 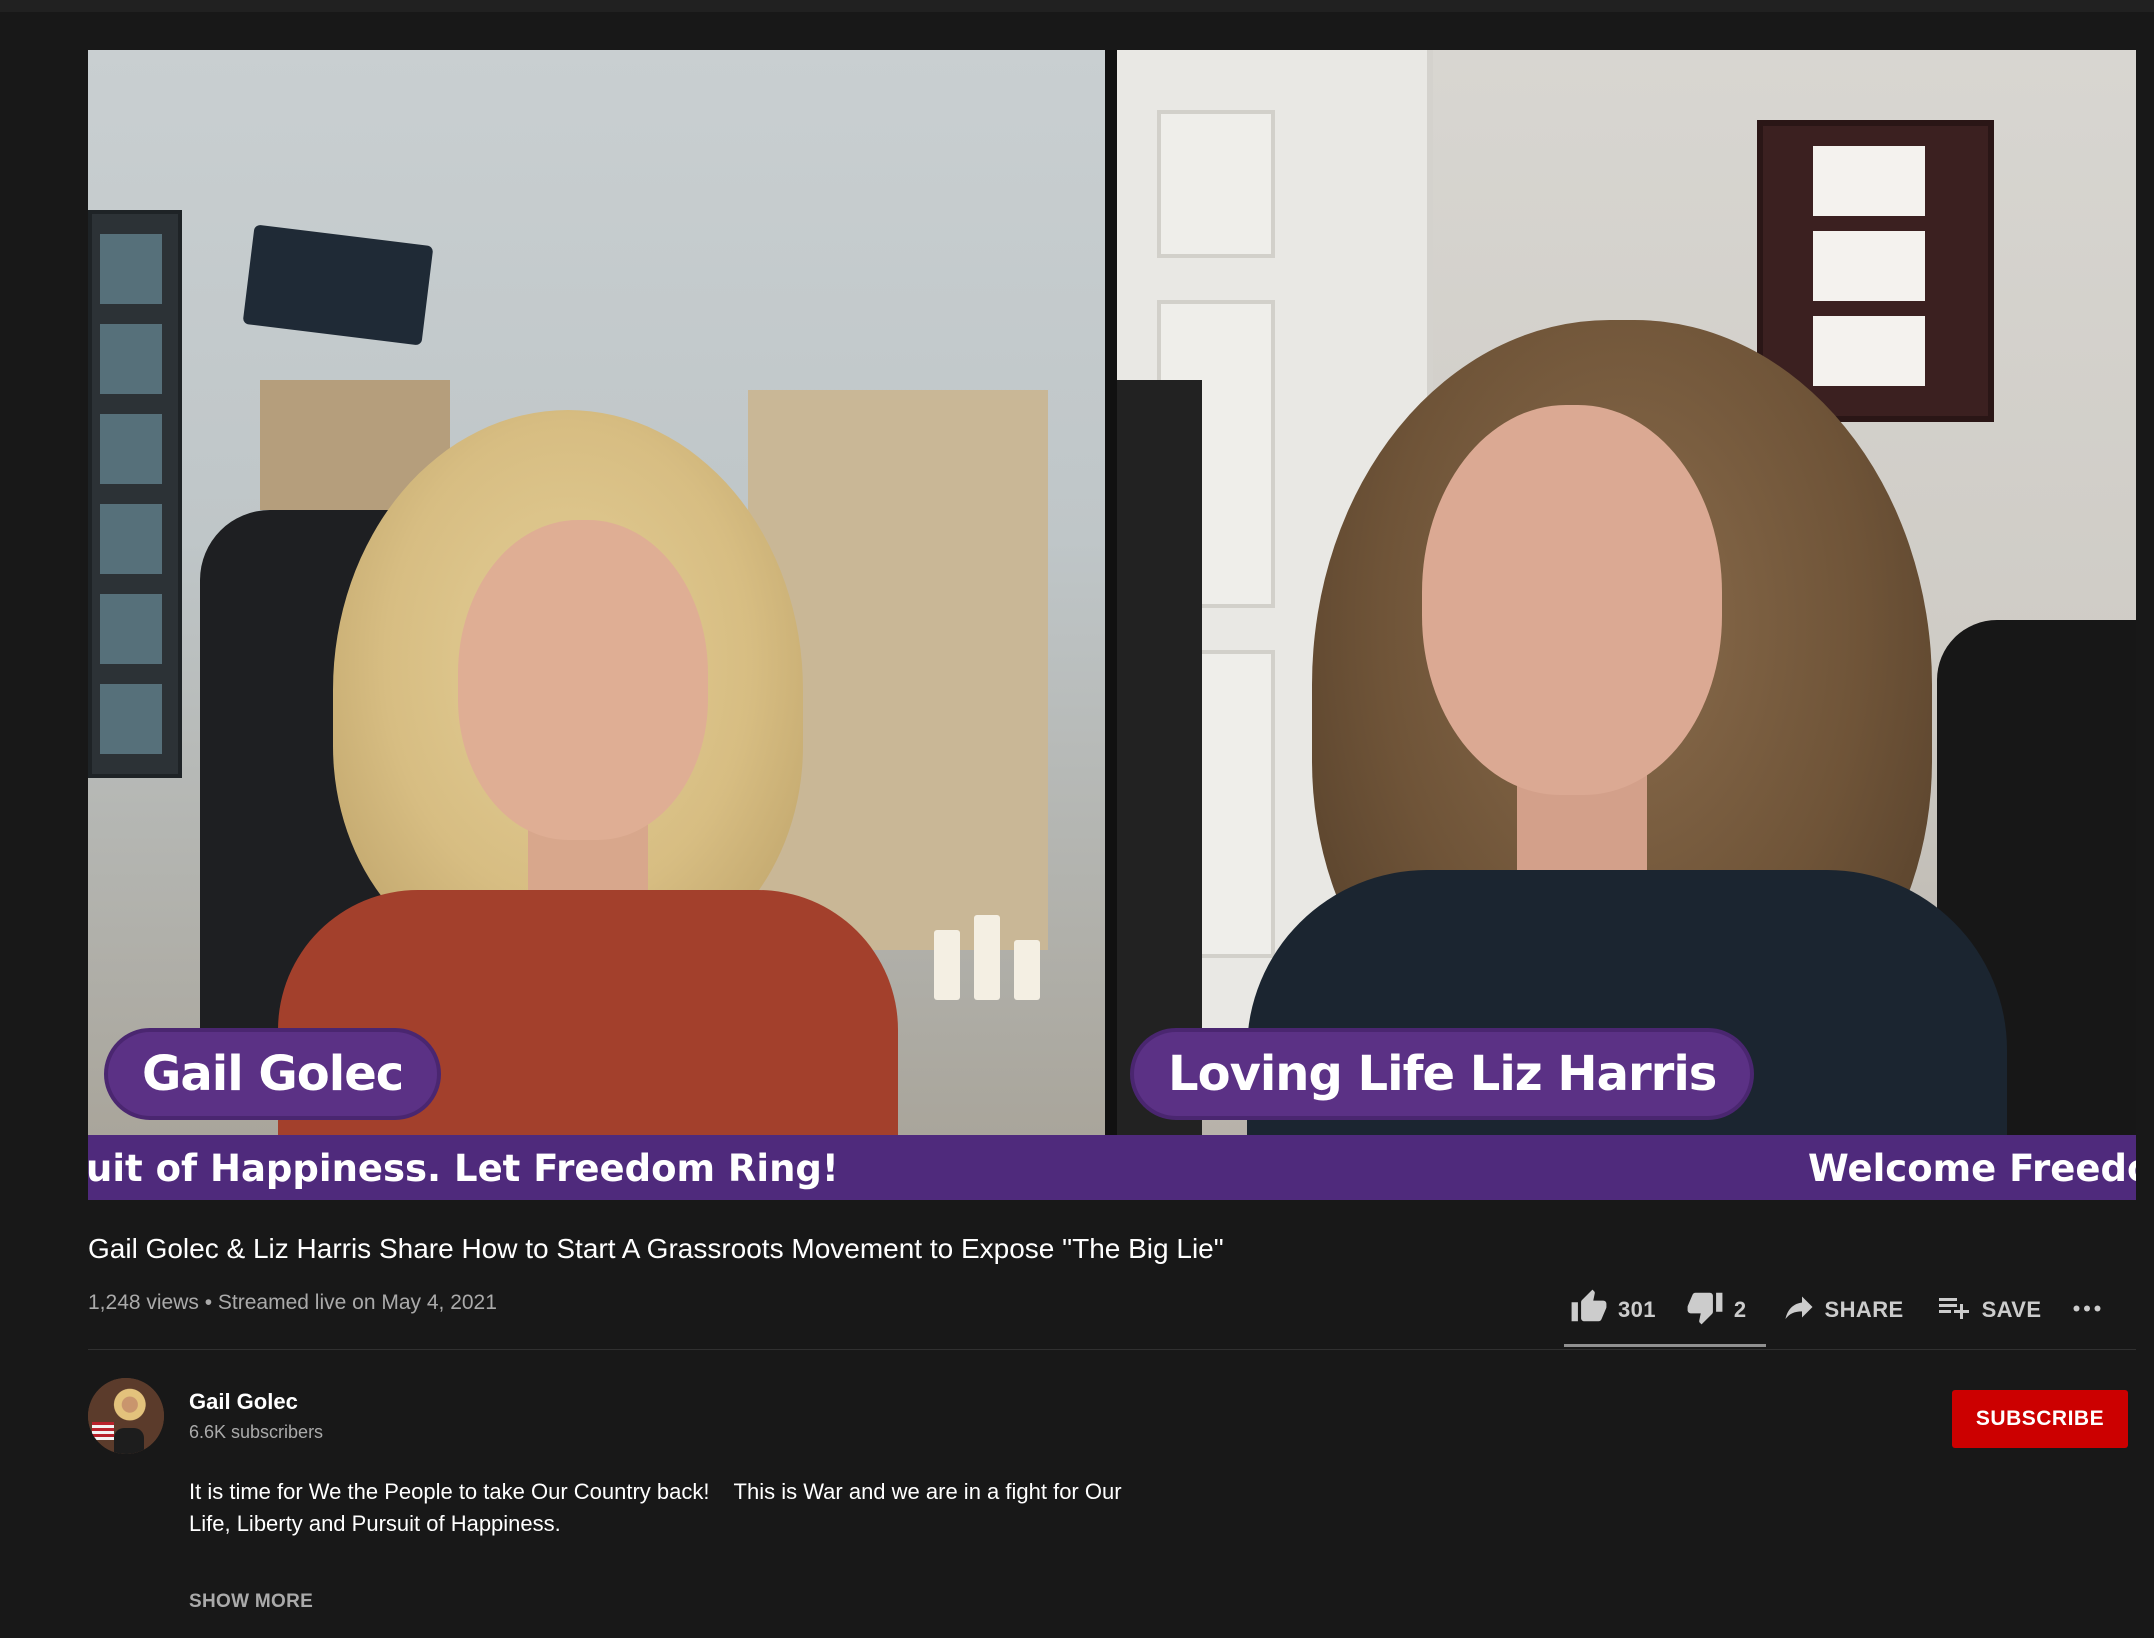 I want to click on channel-avatar, so click(x=126, y=1416).